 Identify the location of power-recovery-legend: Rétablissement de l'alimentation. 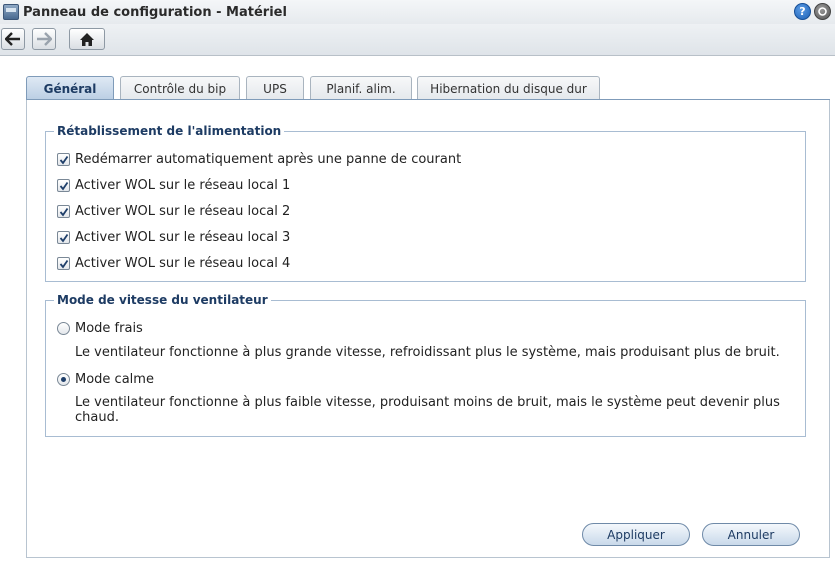
(169, 131).